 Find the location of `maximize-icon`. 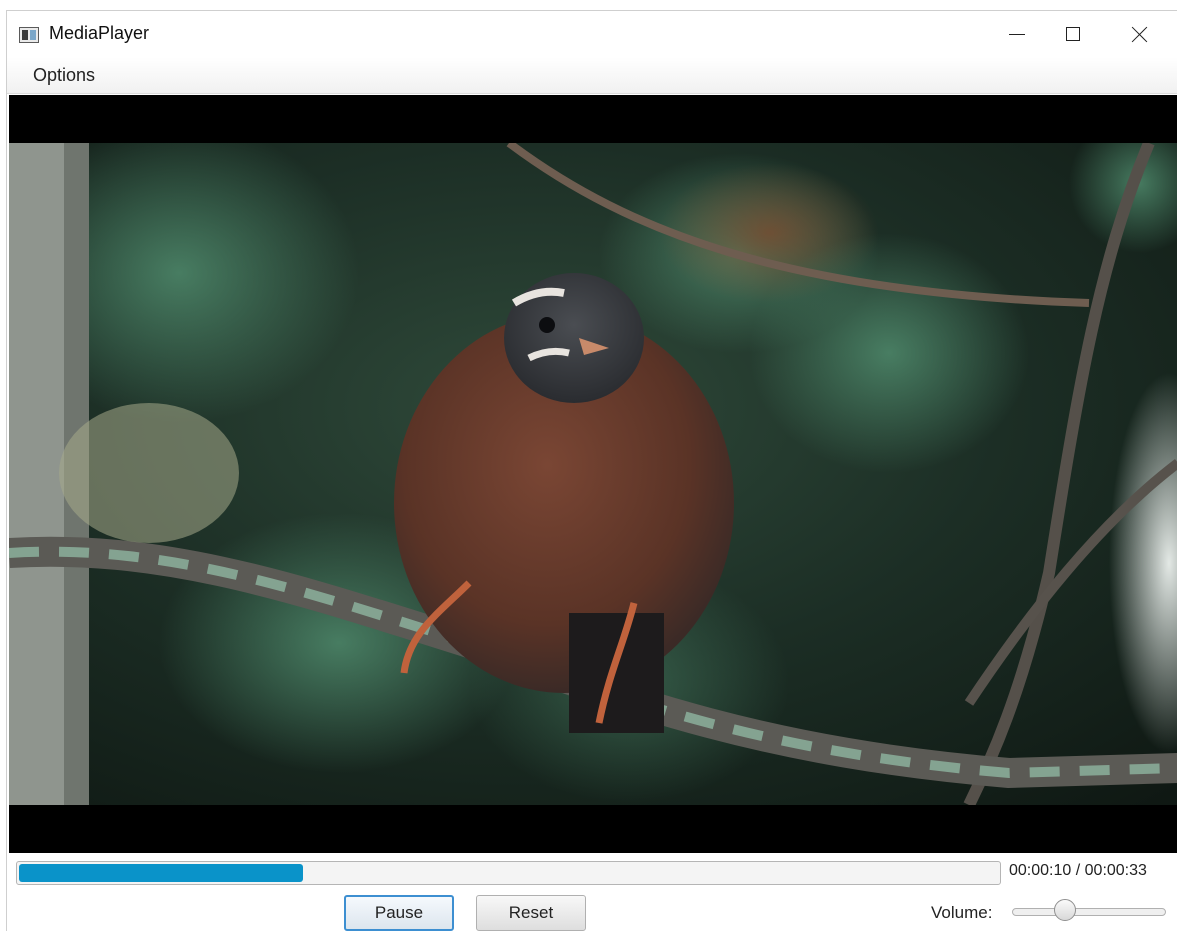

maximize-icon is located at coordinates (1073, 34).